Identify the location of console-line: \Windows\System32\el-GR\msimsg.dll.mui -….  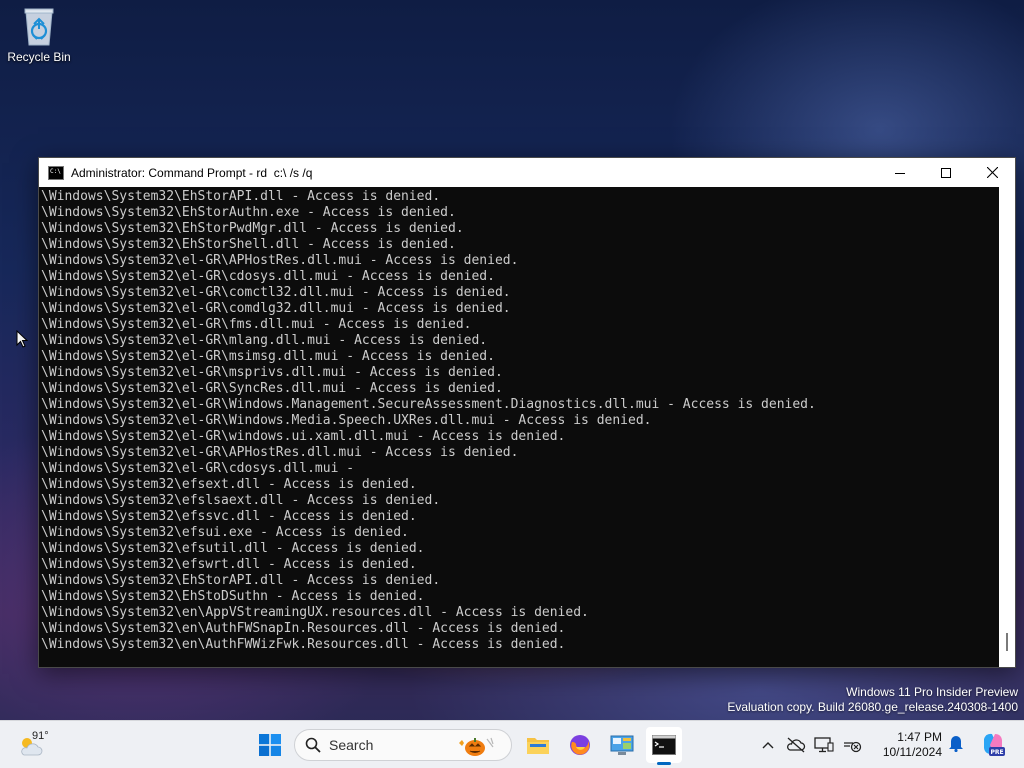
(268, 356).